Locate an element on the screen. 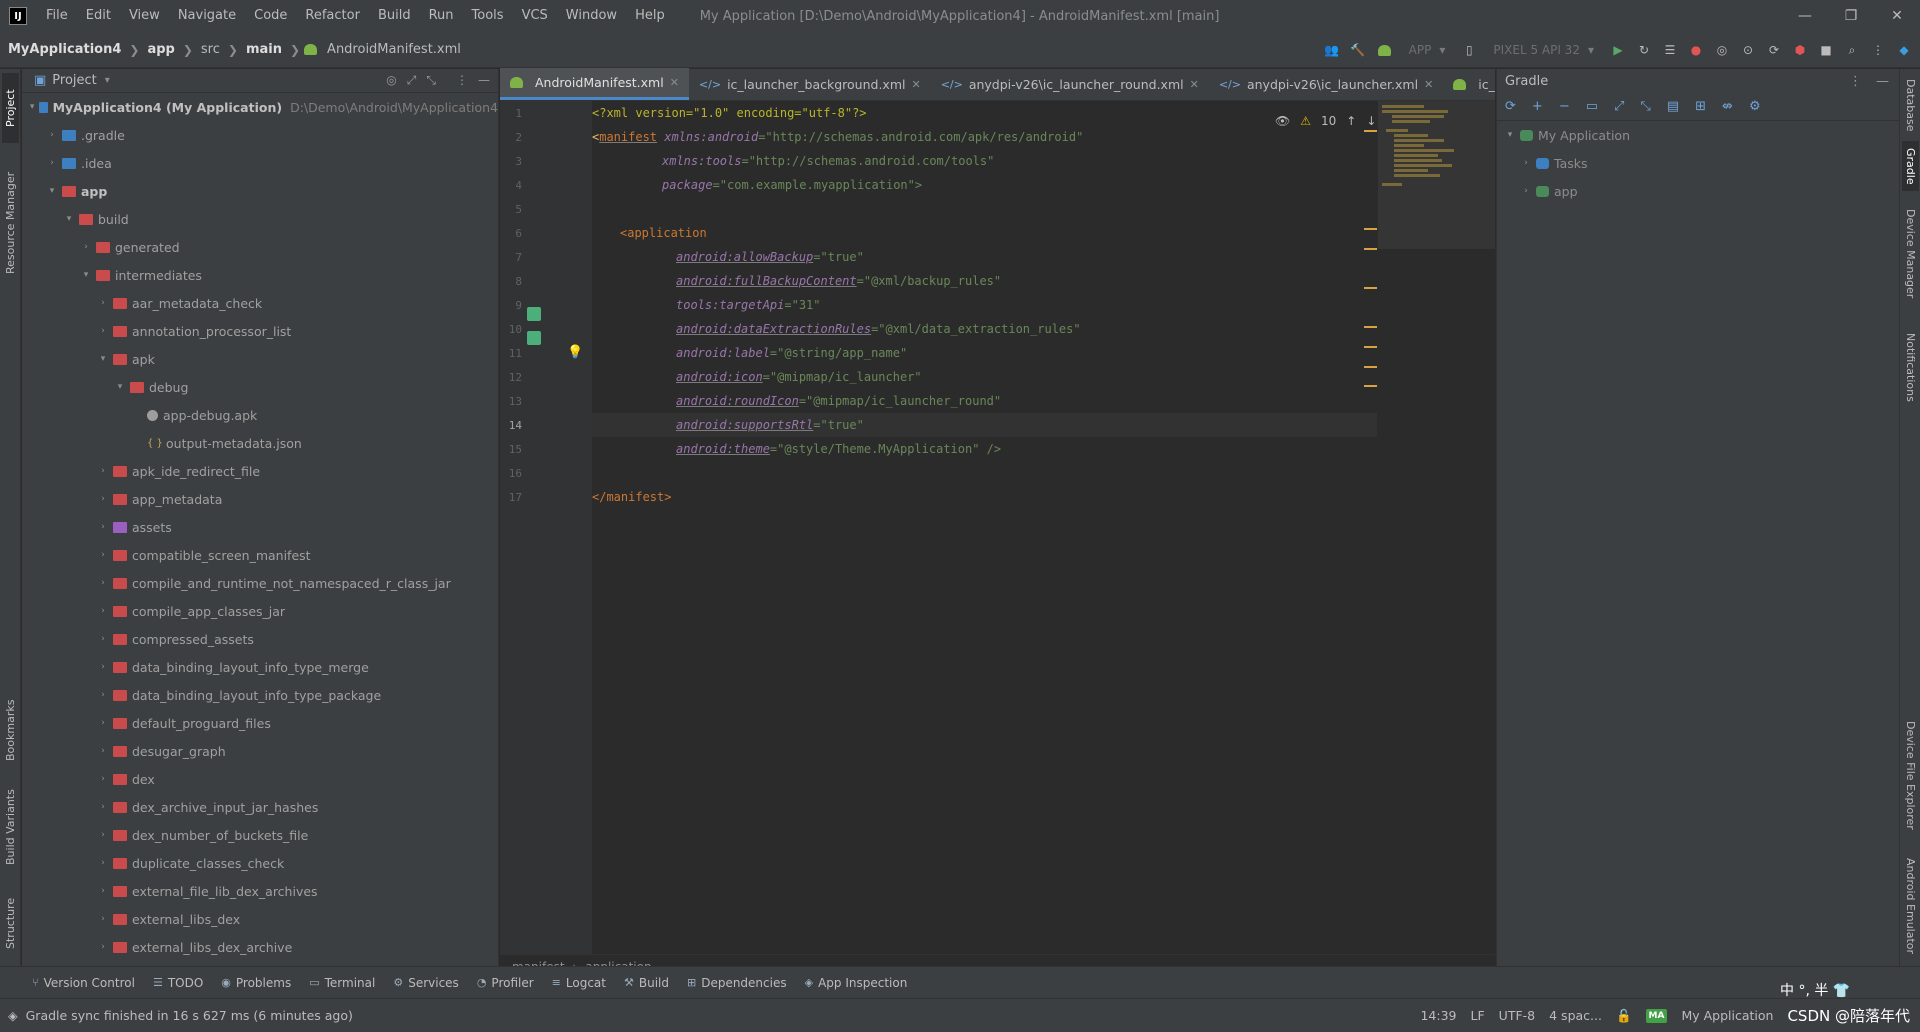 The image size is (1920, 1032). tab-build-variants: Build Variants is located at coordinates (10, 827).